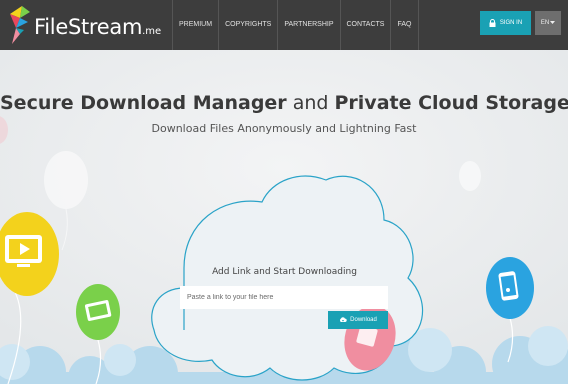 The width and height of the screenshot is (568, 384). What do you see at coordinates (363, 320) in the screenshot?
I see `download-button-label: Download` at bounding box center [363, 320].